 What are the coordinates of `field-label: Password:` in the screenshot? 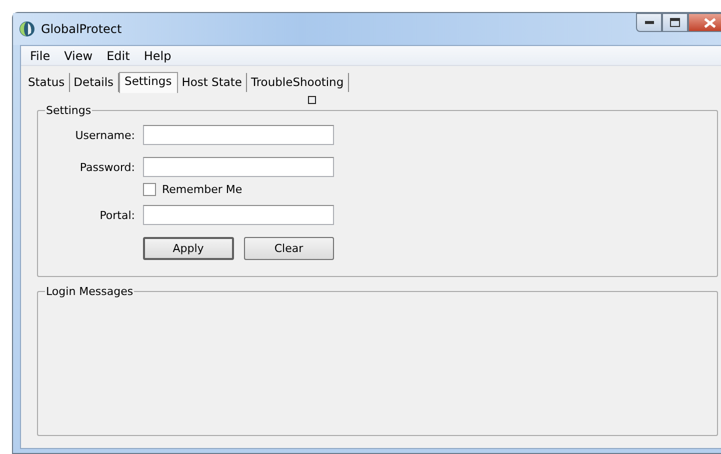 It's located at (106, 167).